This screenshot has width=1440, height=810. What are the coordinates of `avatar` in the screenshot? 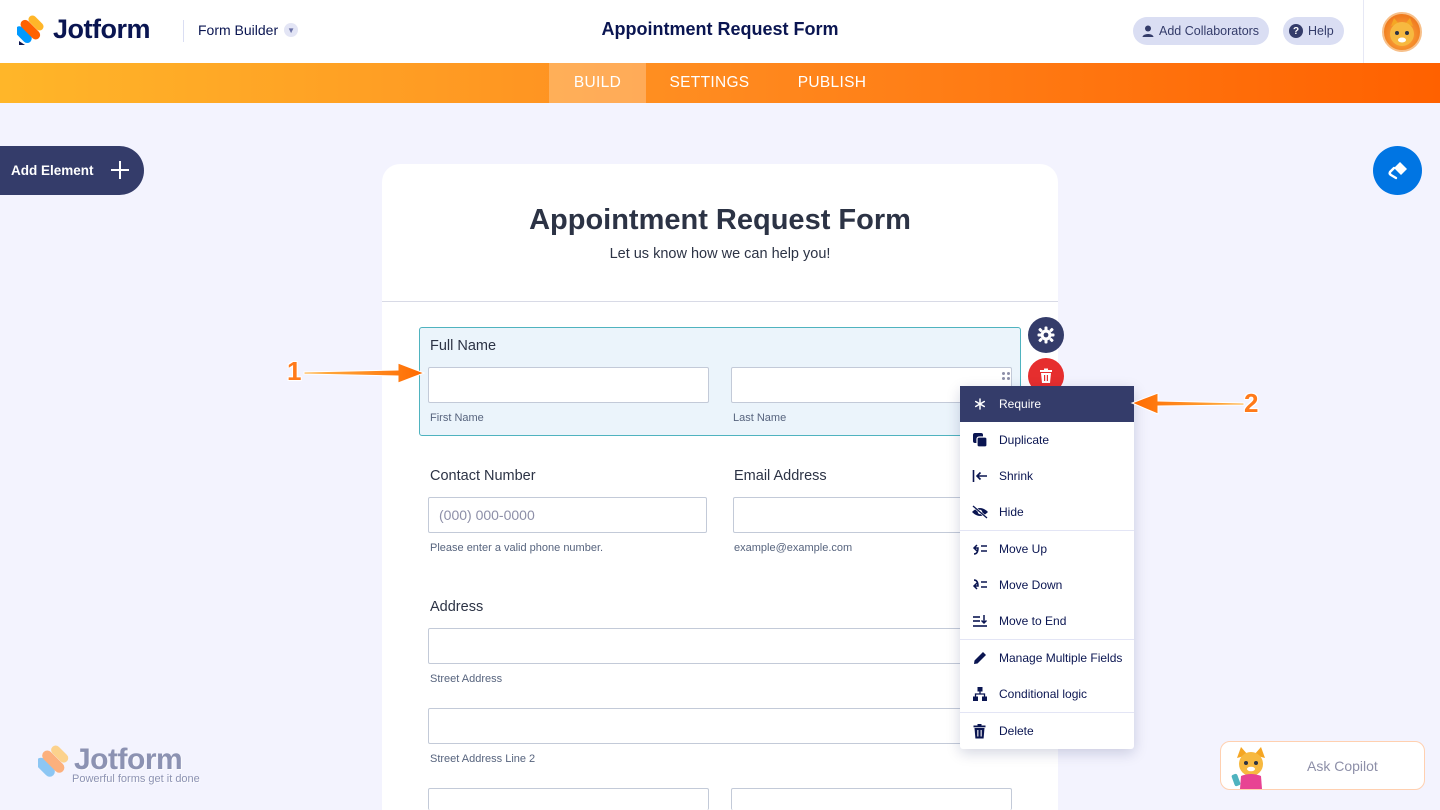 It's located at (1402, 32).